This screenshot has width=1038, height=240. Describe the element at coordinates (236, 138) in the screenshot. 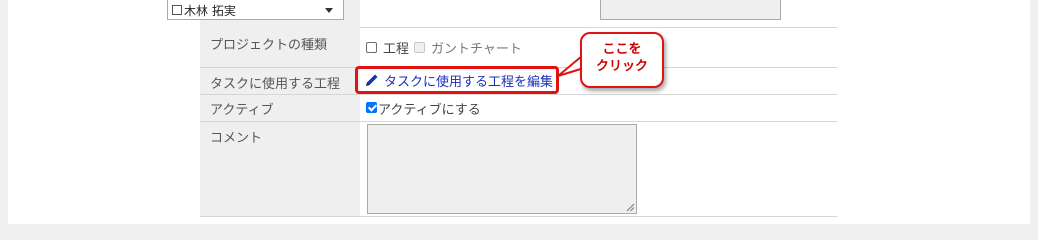

I see `comment-label: コメント` at that location.